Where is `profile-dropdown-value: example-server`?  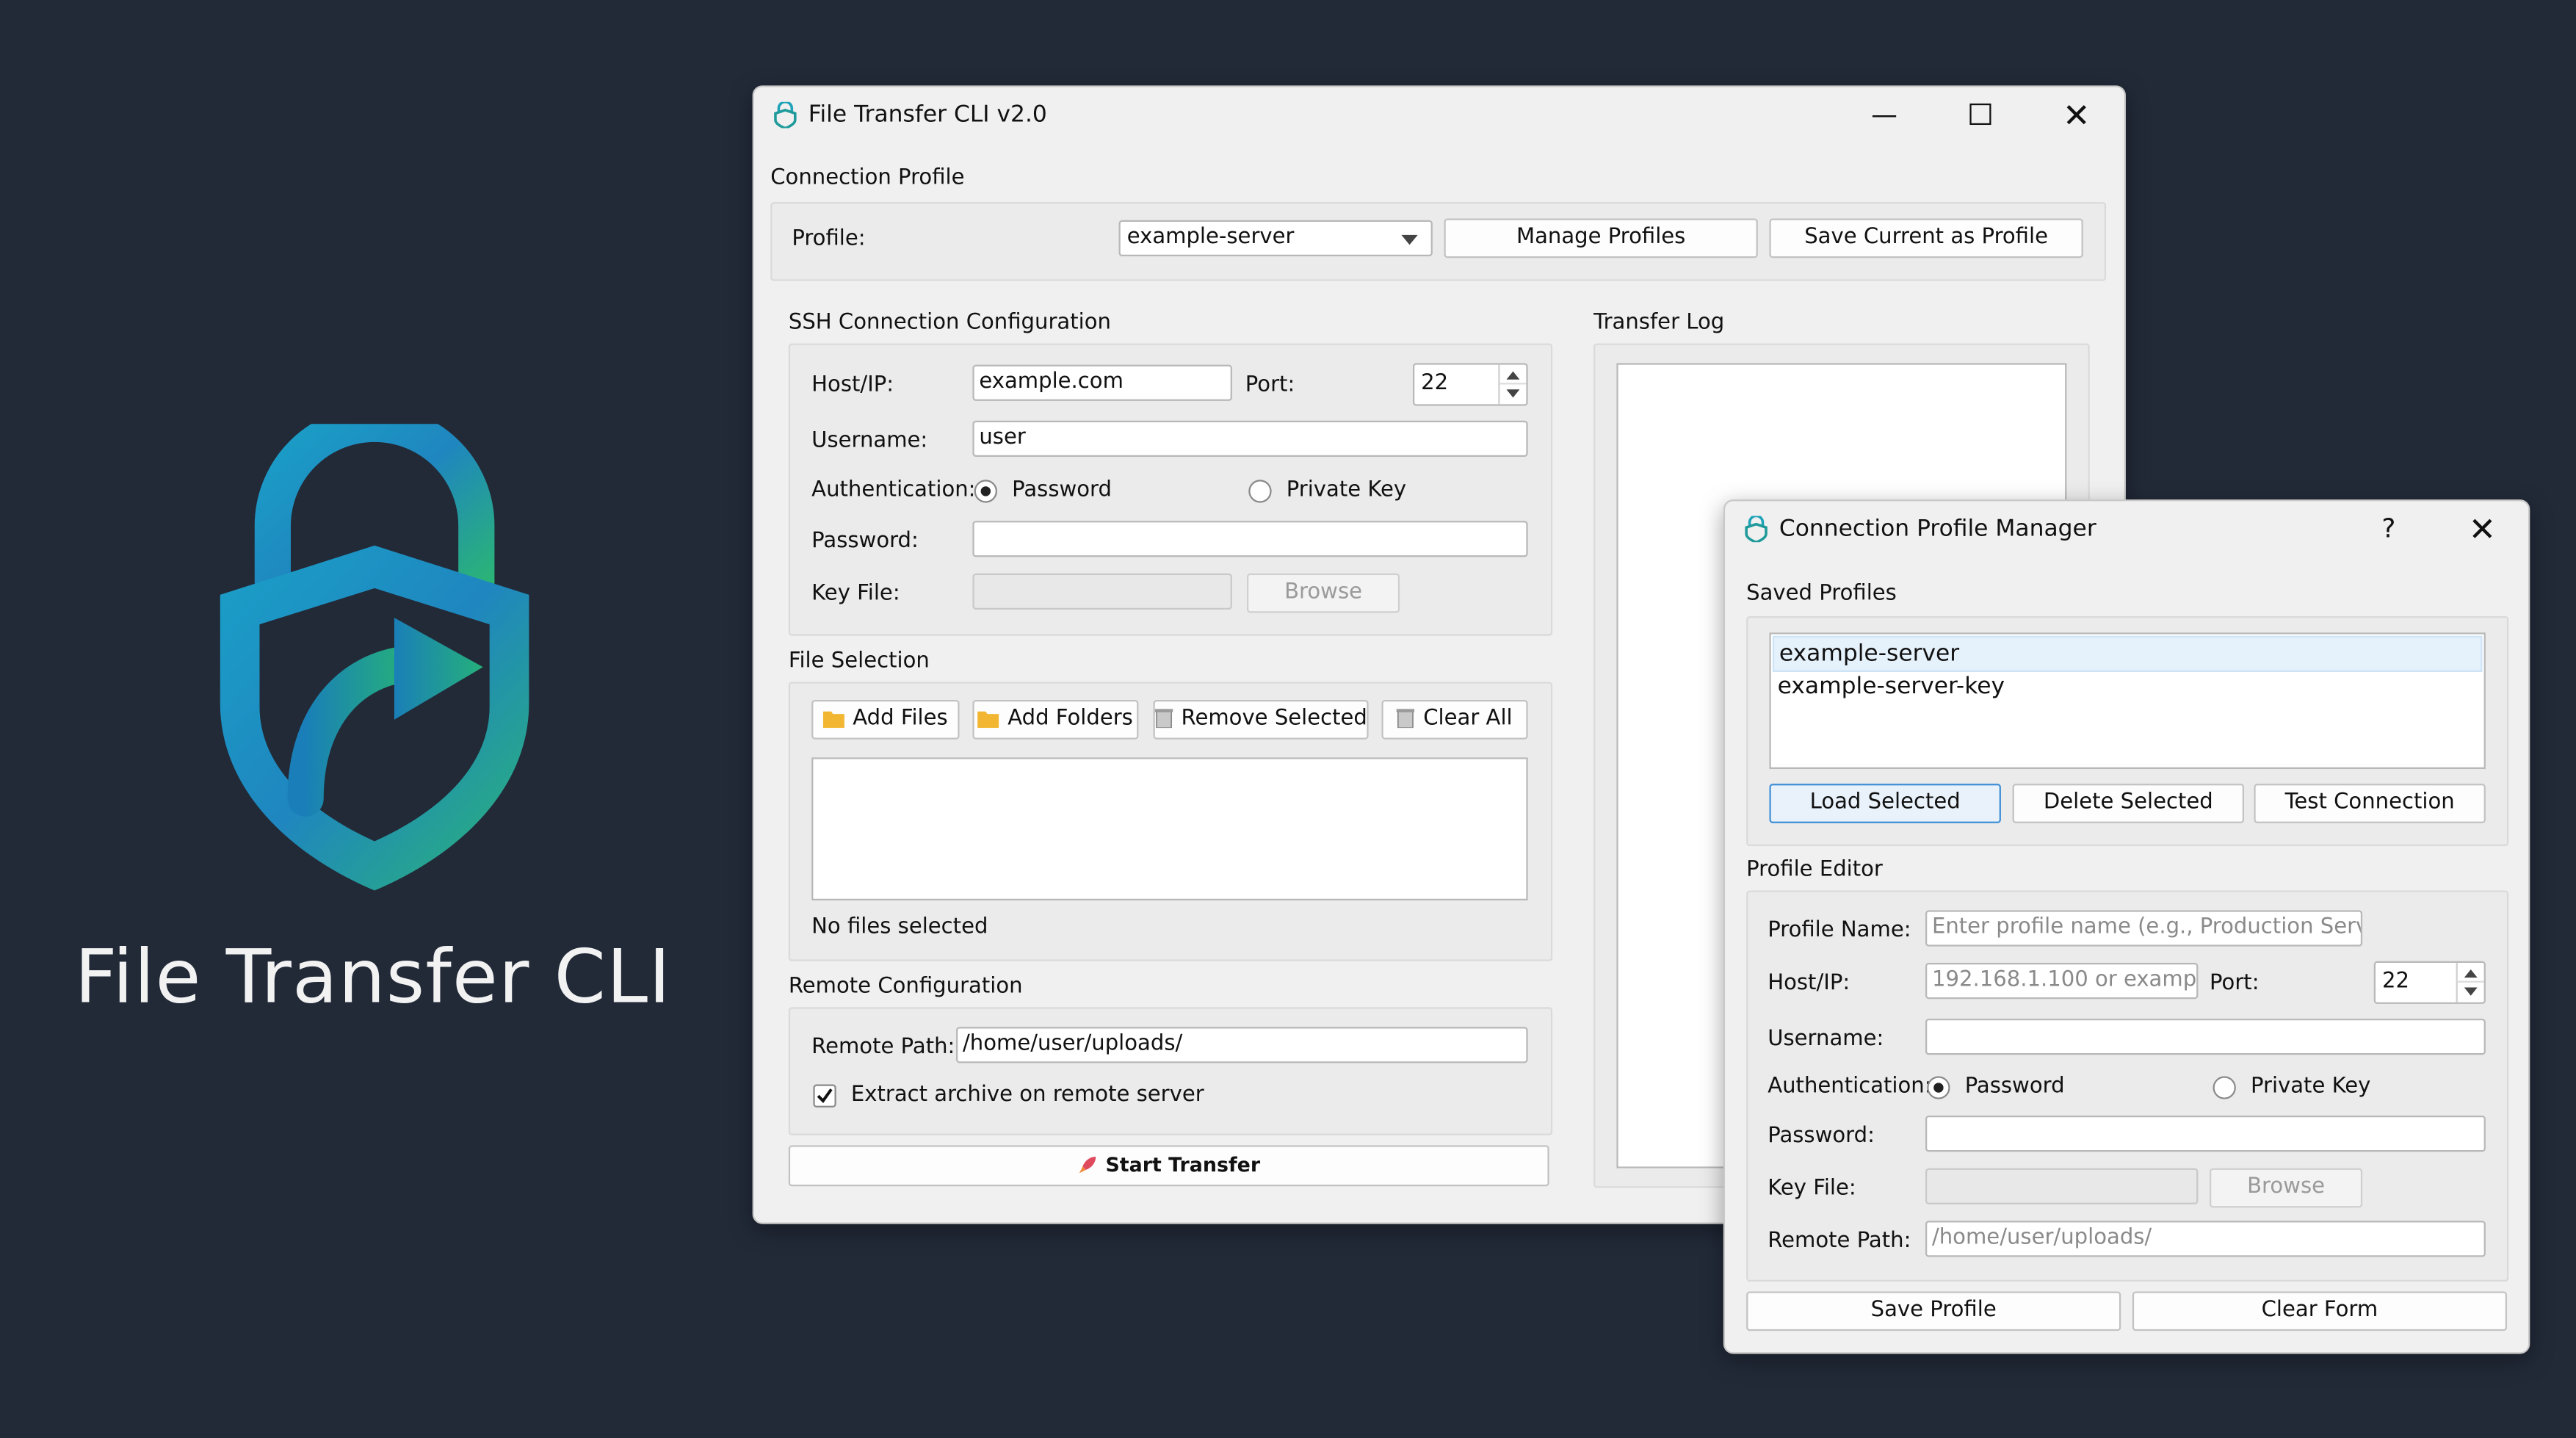
profile-dropdown-value: example-server is located at coordinates (1210, 237).